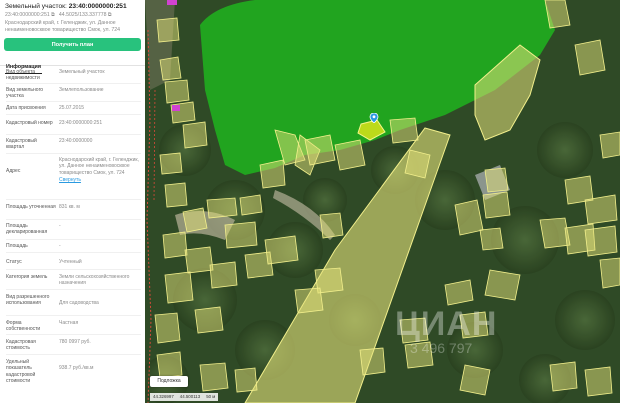  Describe the element at coordinates (446, 324) in the screenshot. I see `watermark: ЦИАН` at that location.